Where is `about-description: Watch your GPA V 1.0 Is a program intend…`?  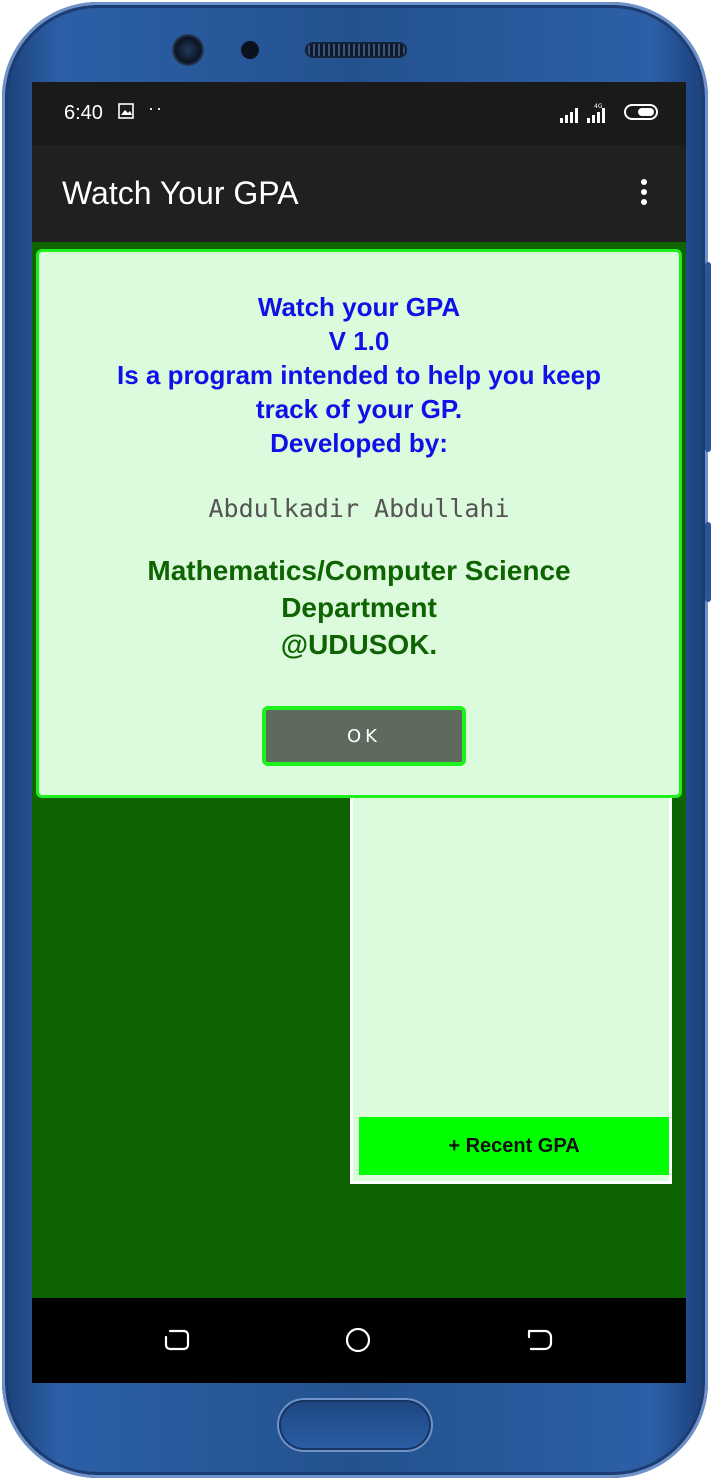
about-description: Watch your GPA V 1.0 Is a program intend… is located at coordinates (359, 375).